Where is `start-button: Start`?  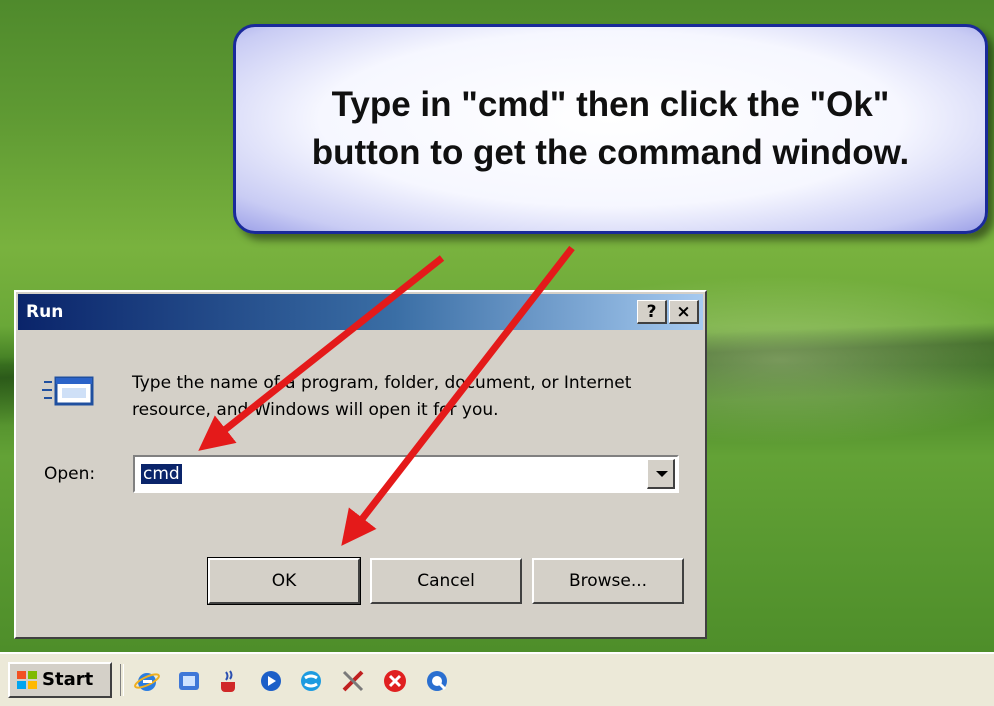 start-button: Start is located at coordinates (60, 680).